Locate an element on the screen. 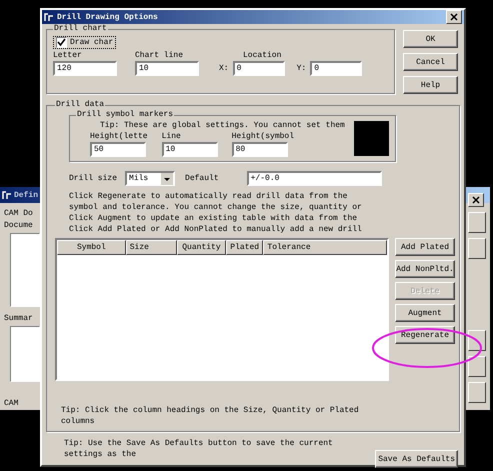 This screenshot has height=471, width=493. draw-chart-checkbox: Draw char is located at coordinates (84, 42).